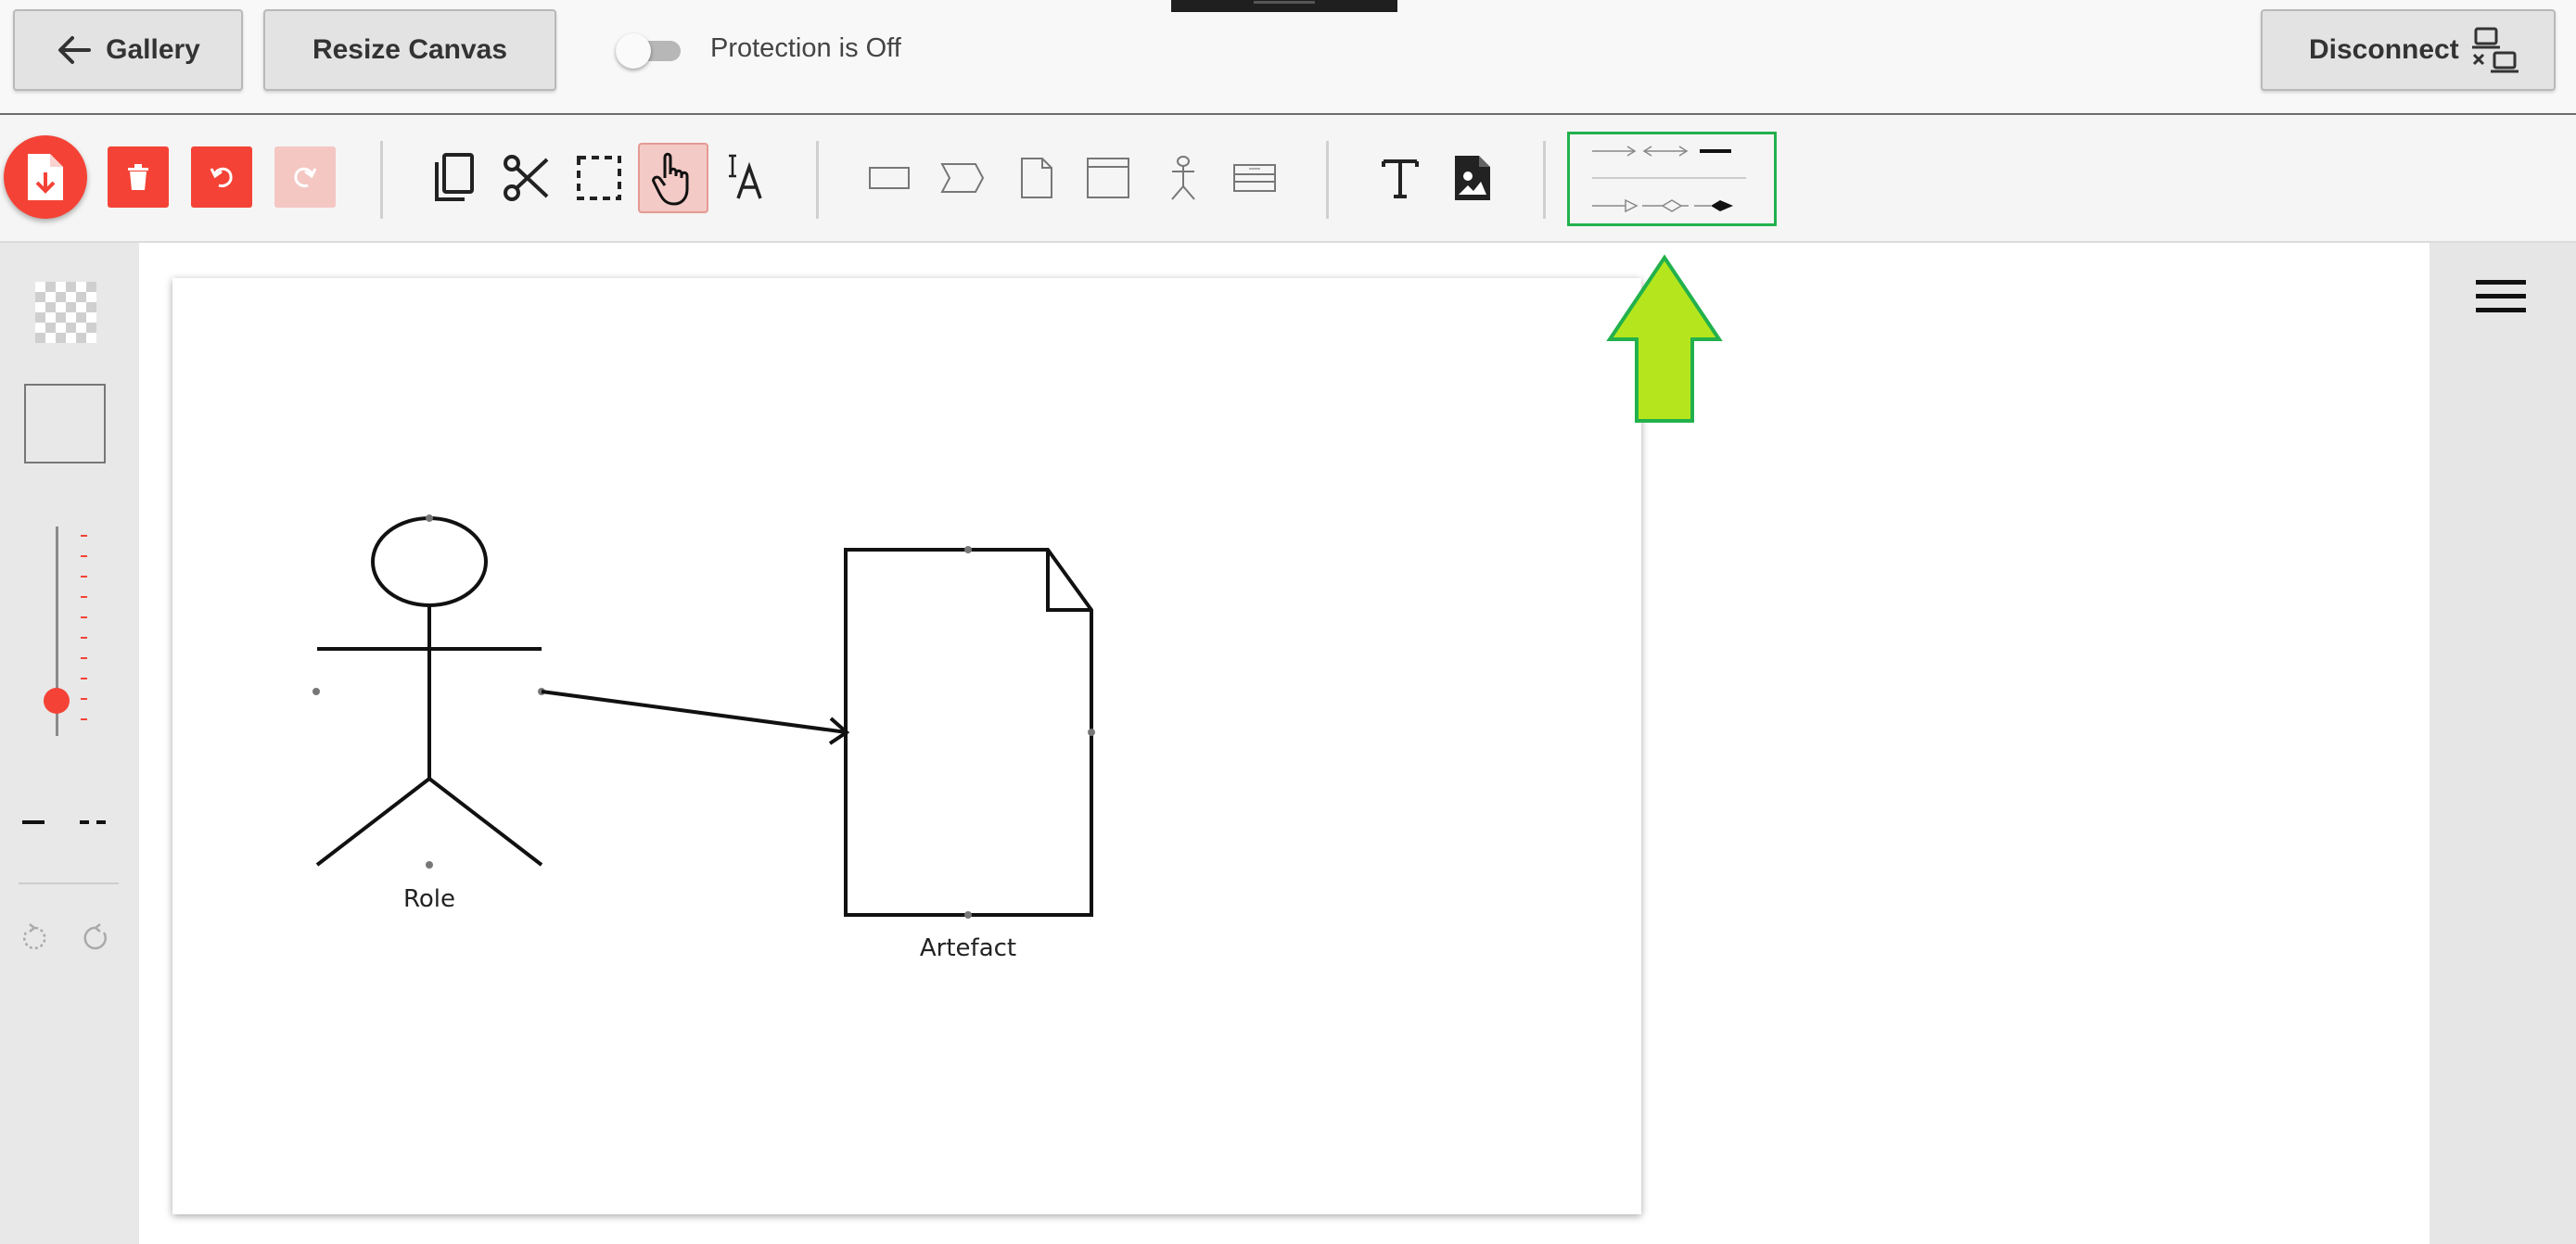 The width and height of the screenshot is (2576, 1244). I want to click on hand-pointer-icon, so click(670, 179).